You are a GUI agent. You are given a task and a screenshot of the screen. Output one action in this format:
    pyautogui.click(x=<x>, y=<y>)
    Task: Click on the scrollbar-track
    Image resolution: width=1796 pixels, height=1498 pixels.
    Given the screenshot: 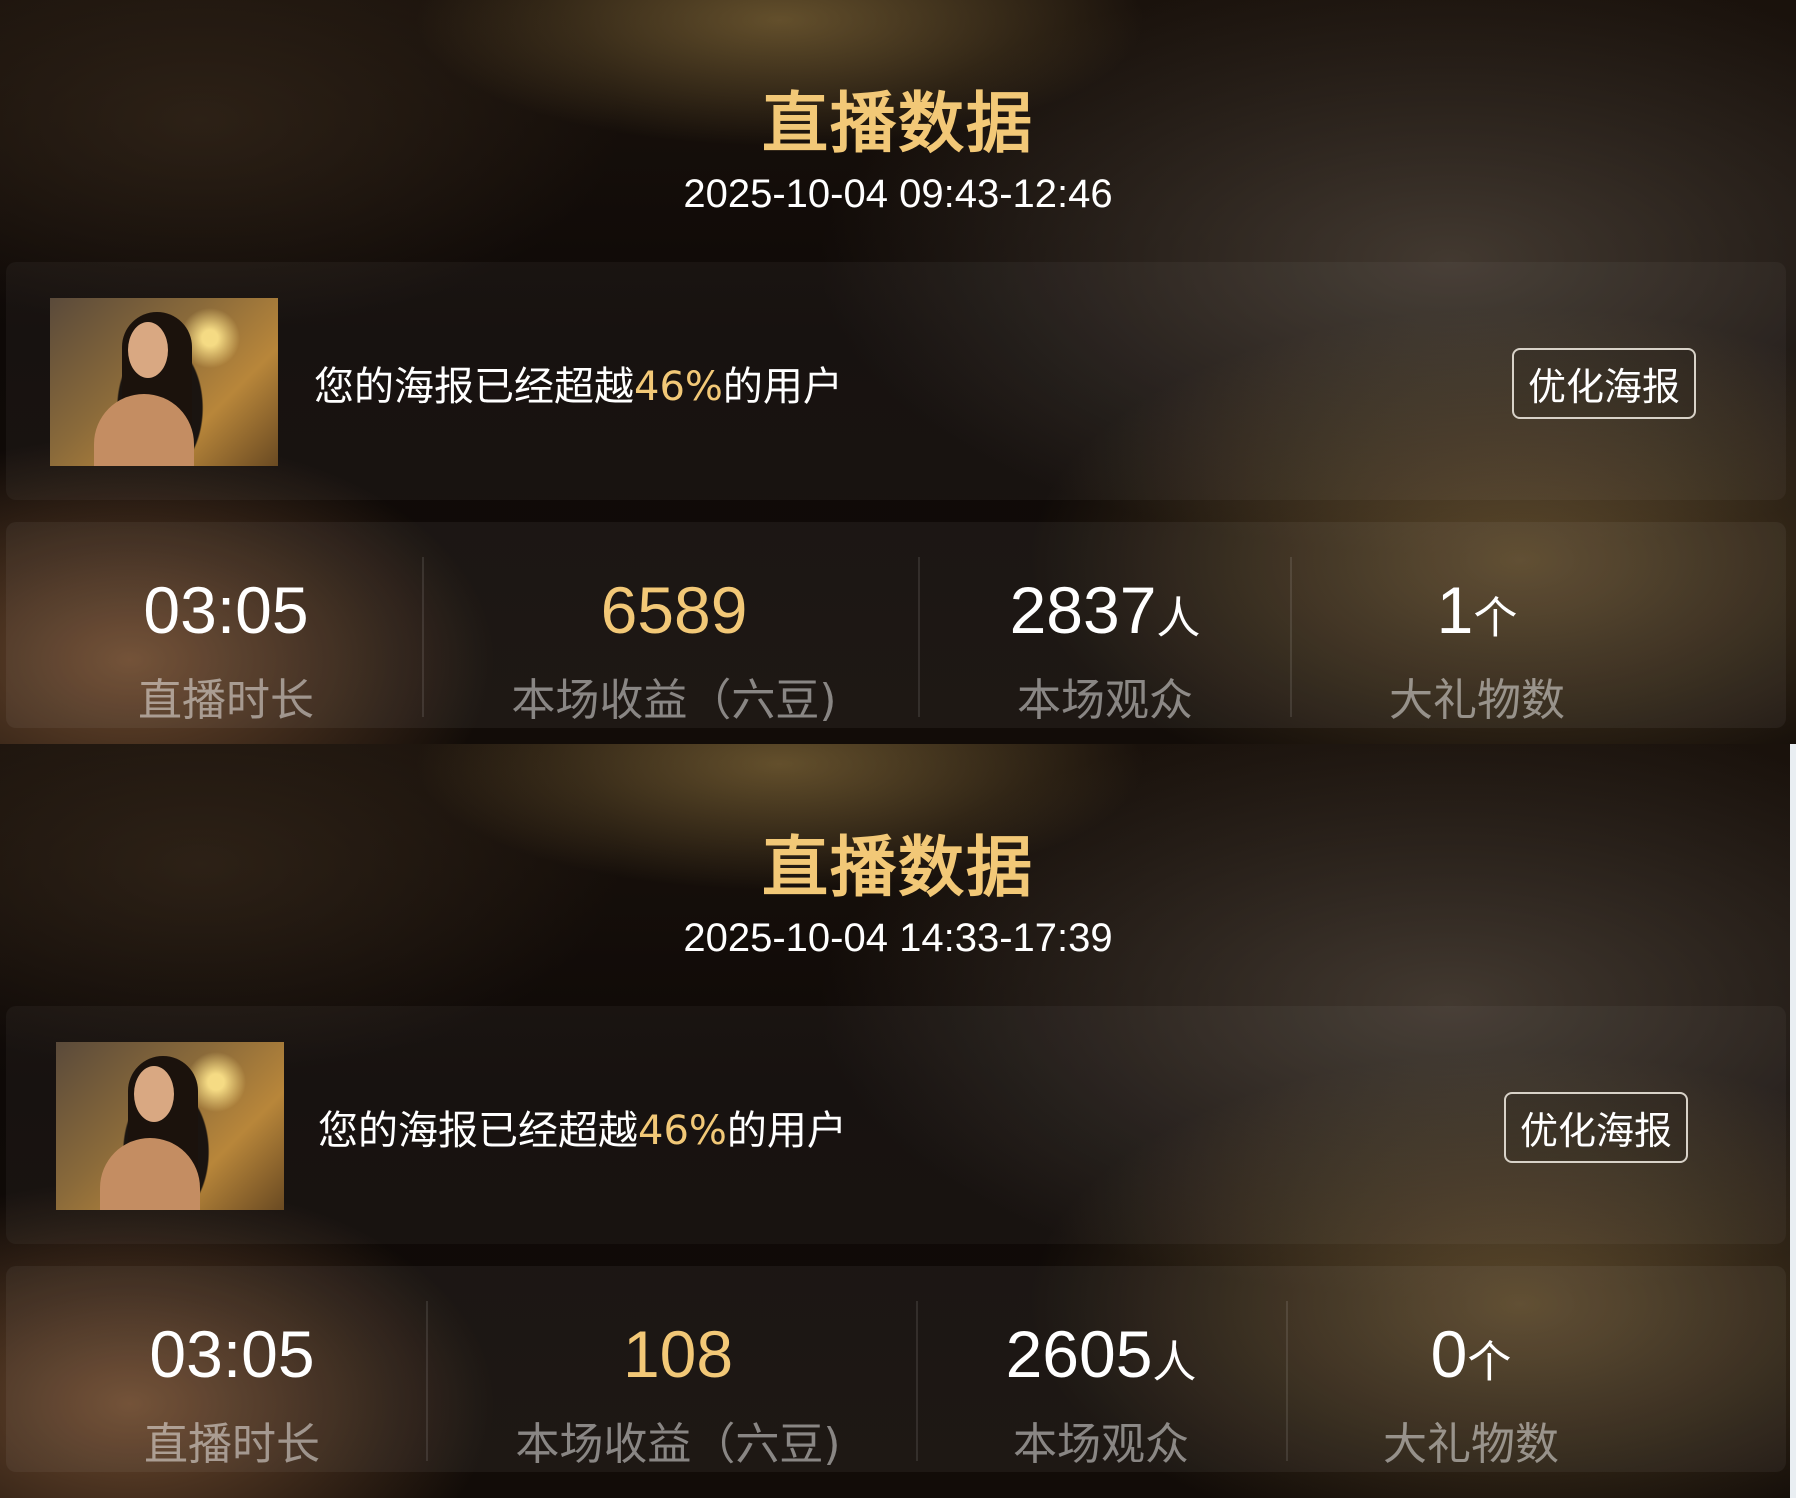 What is the action you would take?
    pyautogui.click(x=1793, y=1121)
    